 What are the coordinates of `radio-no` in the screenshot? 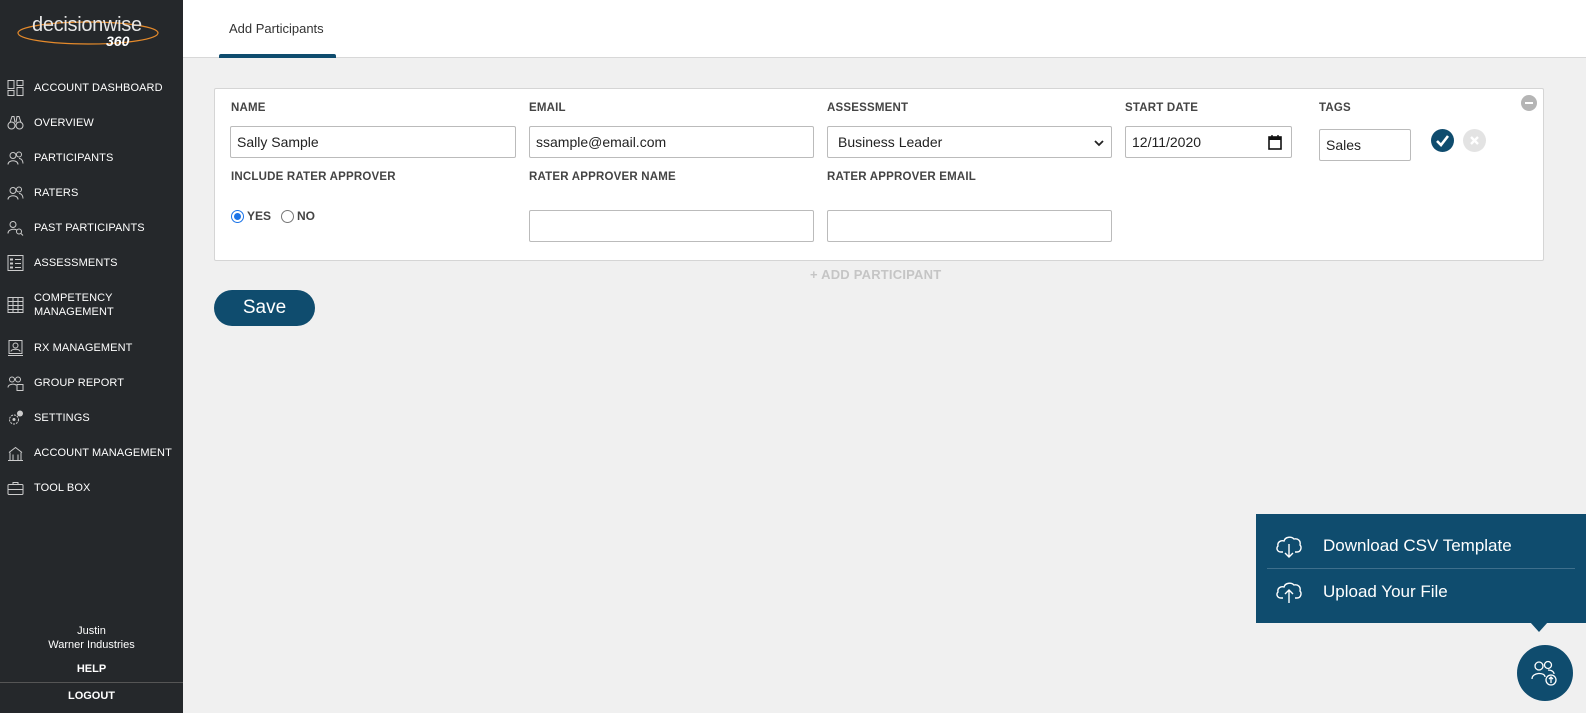 It's located at (288, 216).